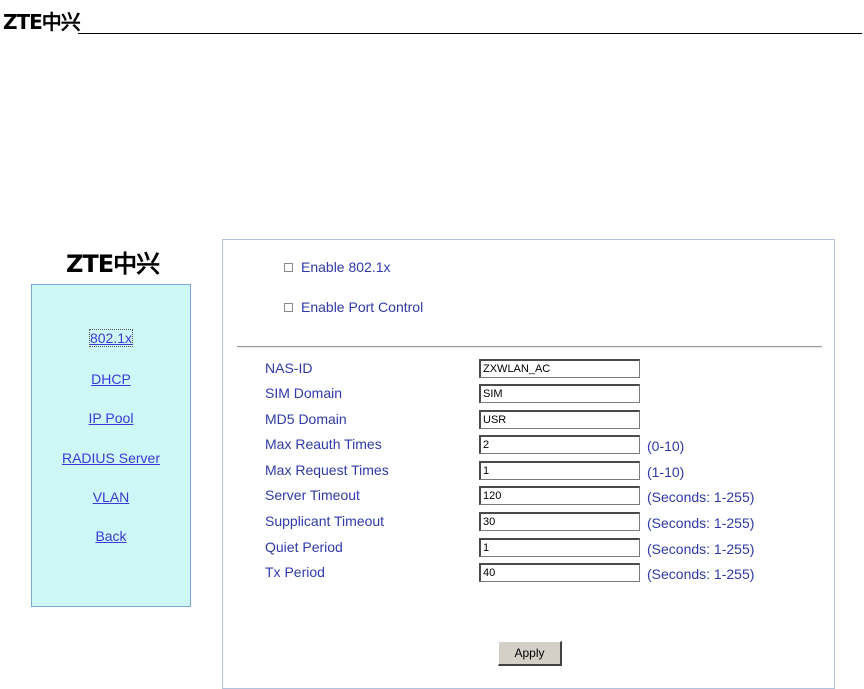 Image resolution: width=864 pixels, height=689 pixels. I want to click on max-reauth-times-label: Max Reauth Times, so click(323, 444).